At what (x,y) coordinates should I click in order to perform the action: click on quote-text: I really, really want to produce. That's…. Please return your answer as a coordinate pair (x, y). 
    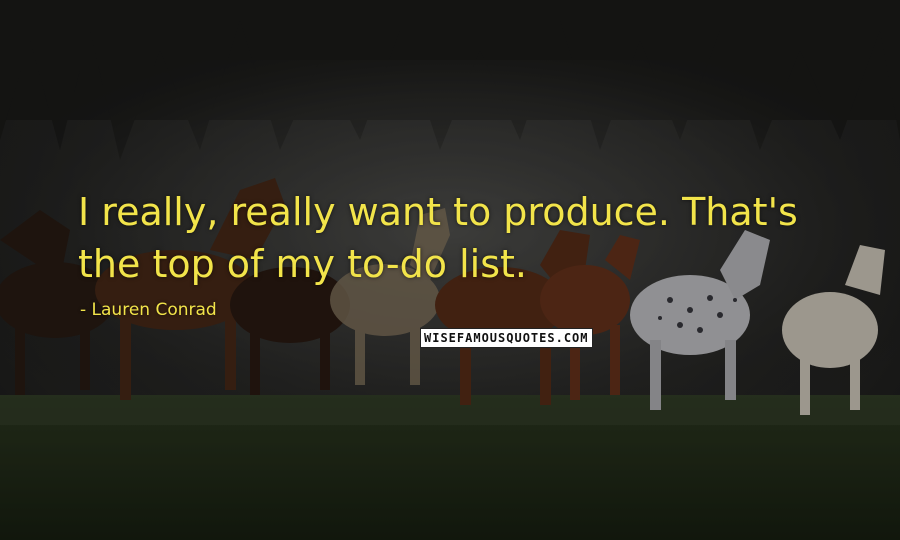
    Looking at the image, I should click on (438, 238).